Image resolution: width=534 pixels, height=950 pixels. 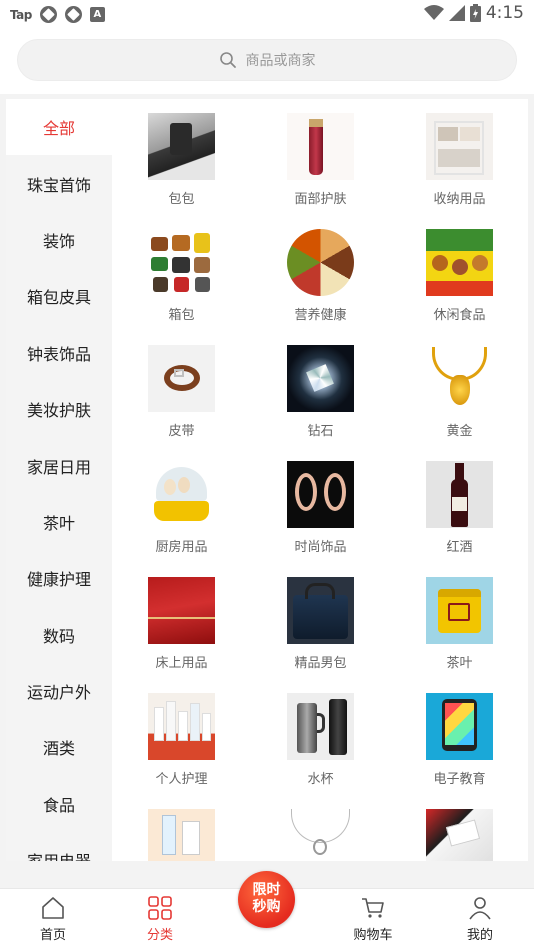 I want to click on category-item-nutrition: 营养健康, so click(x=320, y=287).